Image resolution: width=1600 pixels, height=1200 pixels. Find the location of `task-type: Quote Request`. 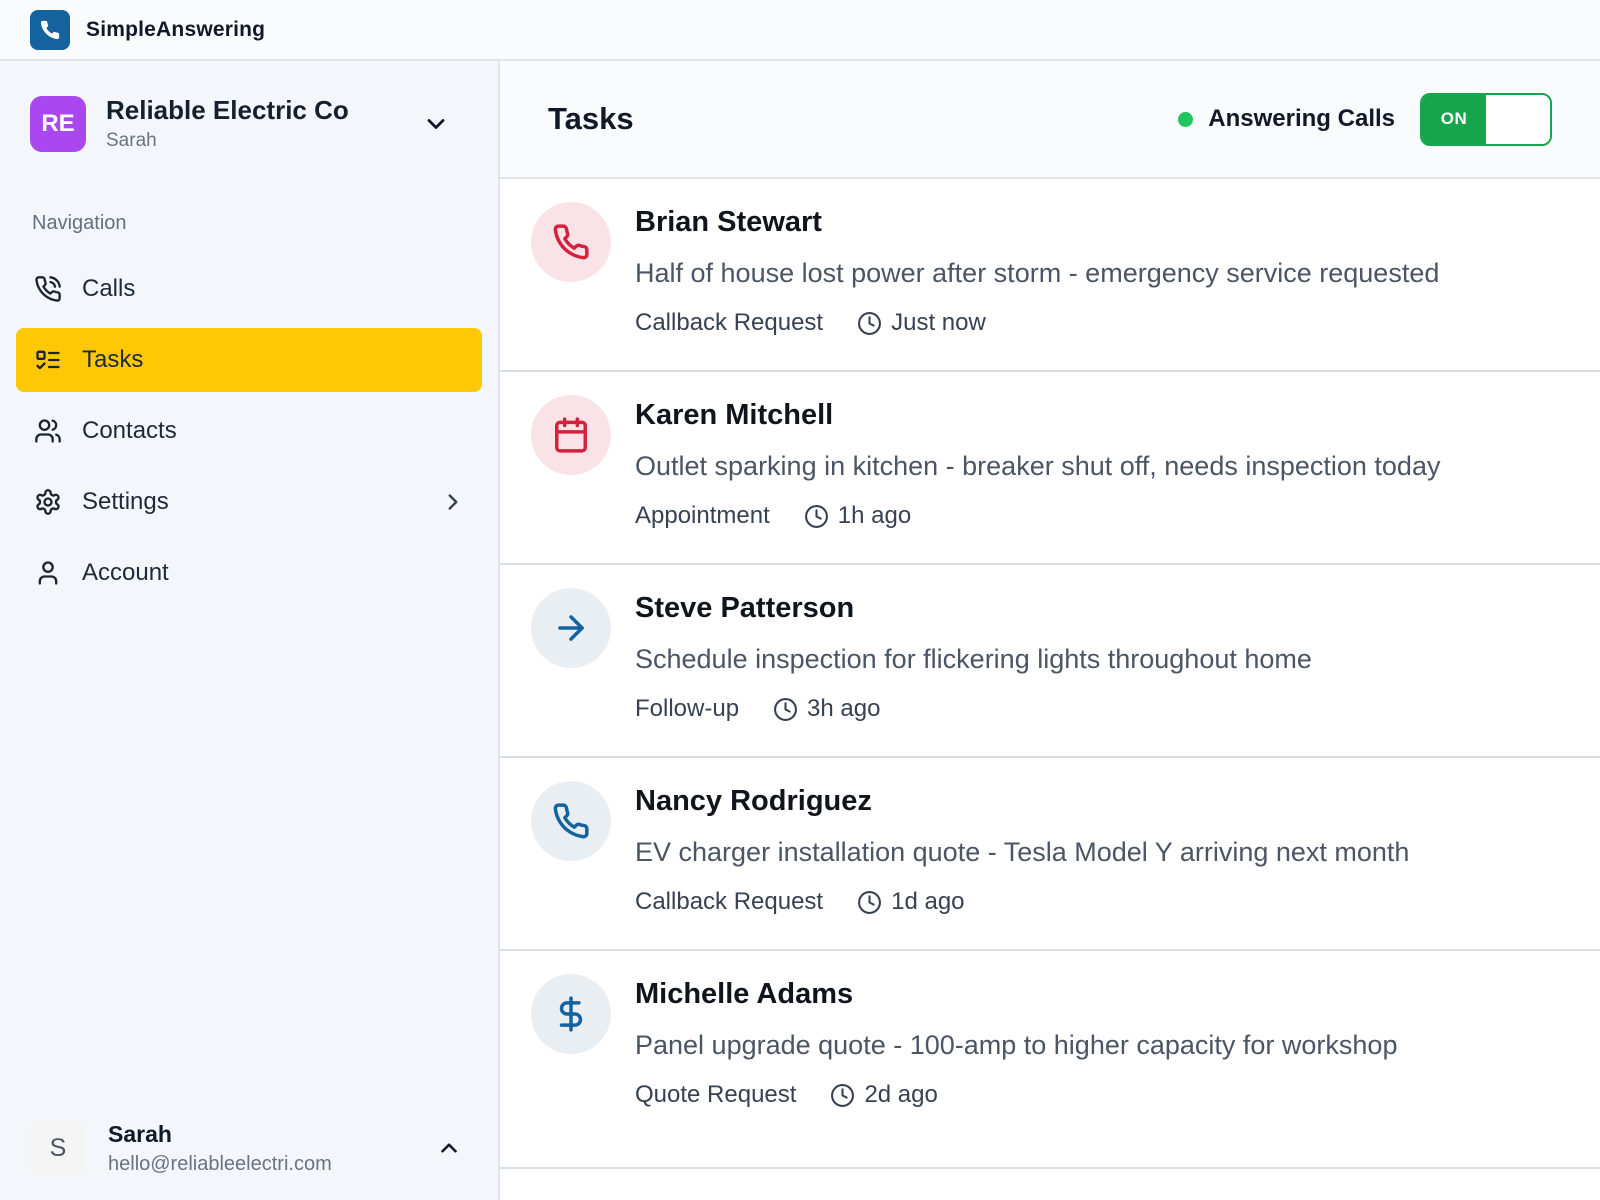

task-type: Quote Request is located at coordinates (716, 1094).